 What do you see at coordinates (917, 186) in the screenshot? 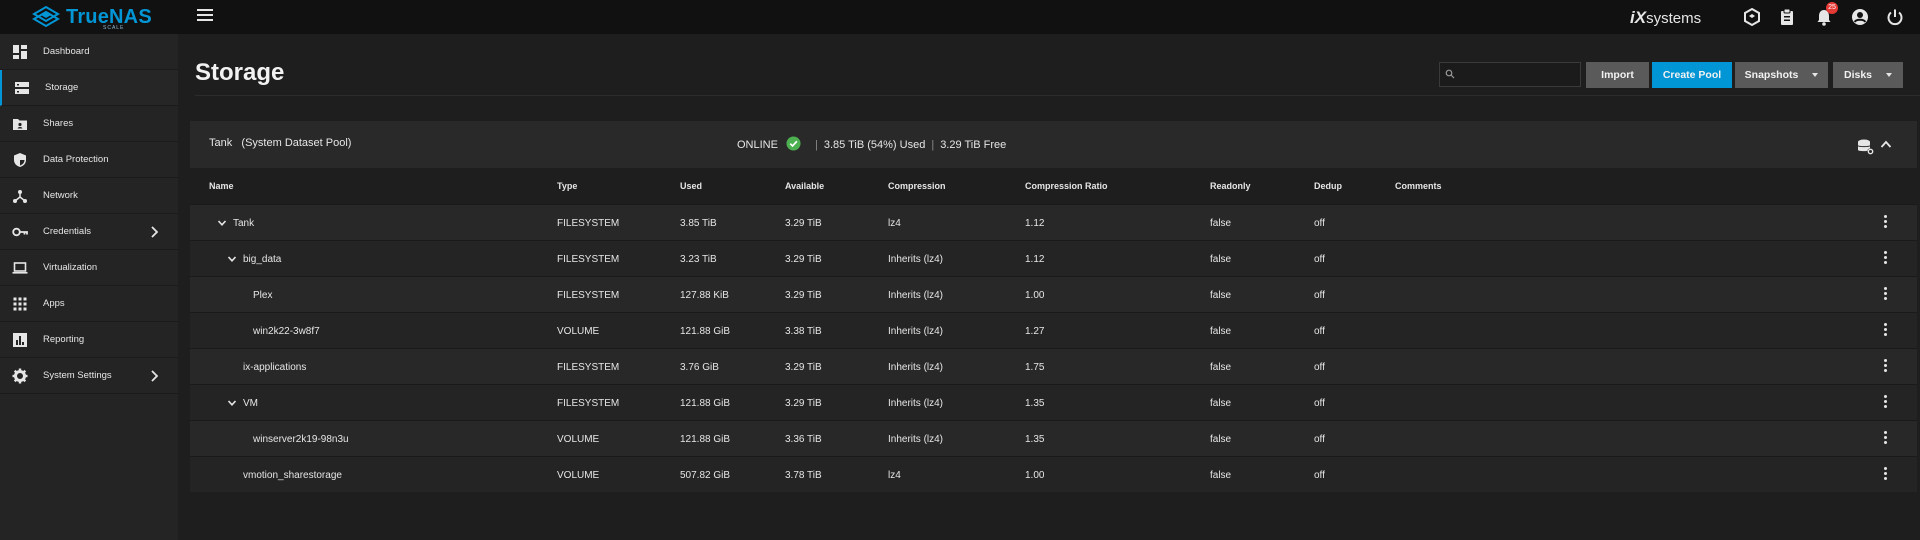
I see `column-header: Compression` at bounding box center [917, 186].